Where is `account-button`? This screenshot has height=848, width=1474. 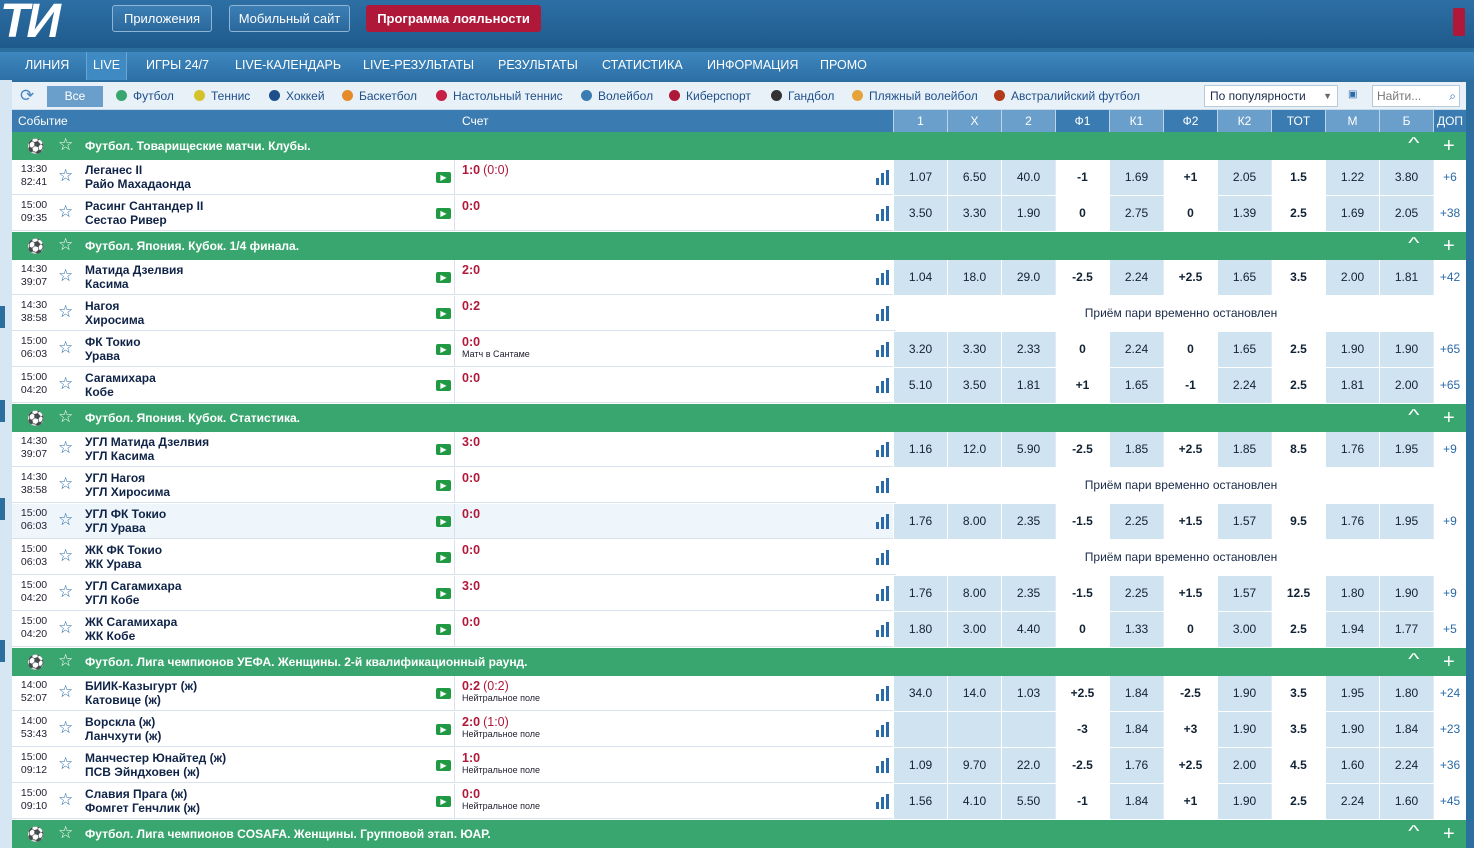 account-button is located at coordinates (1459, 22).